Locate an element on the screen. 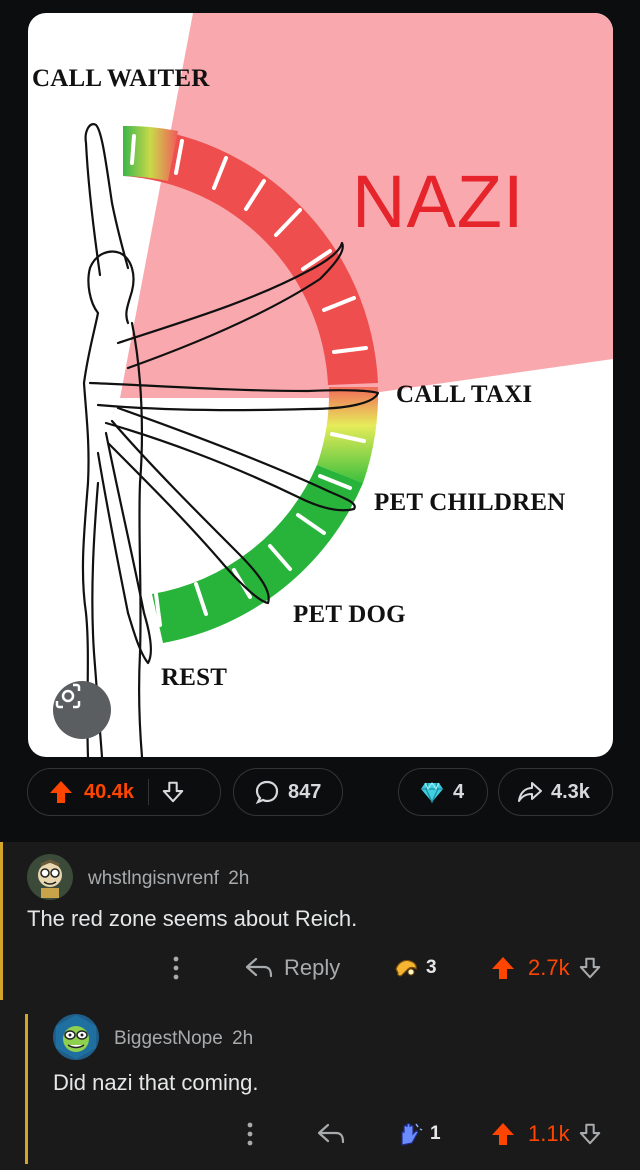 The height and width of the screenshot is (1170, 640). reply-button is located at coordinates (331, 1134).